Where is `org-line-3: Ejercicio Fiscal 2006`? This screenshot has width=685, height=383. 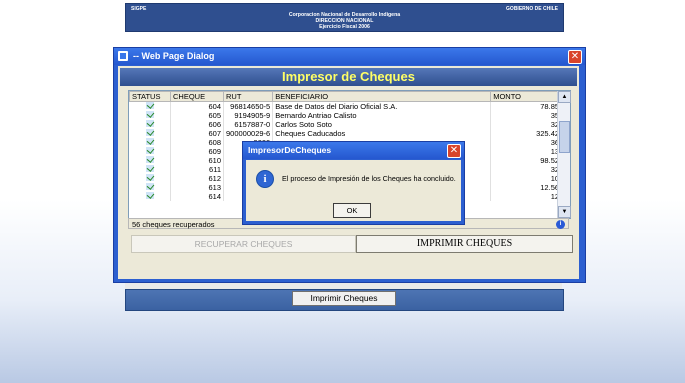 org-line-3: Ejercicio Fiscal 2006 is located at coordinates (344, 27).